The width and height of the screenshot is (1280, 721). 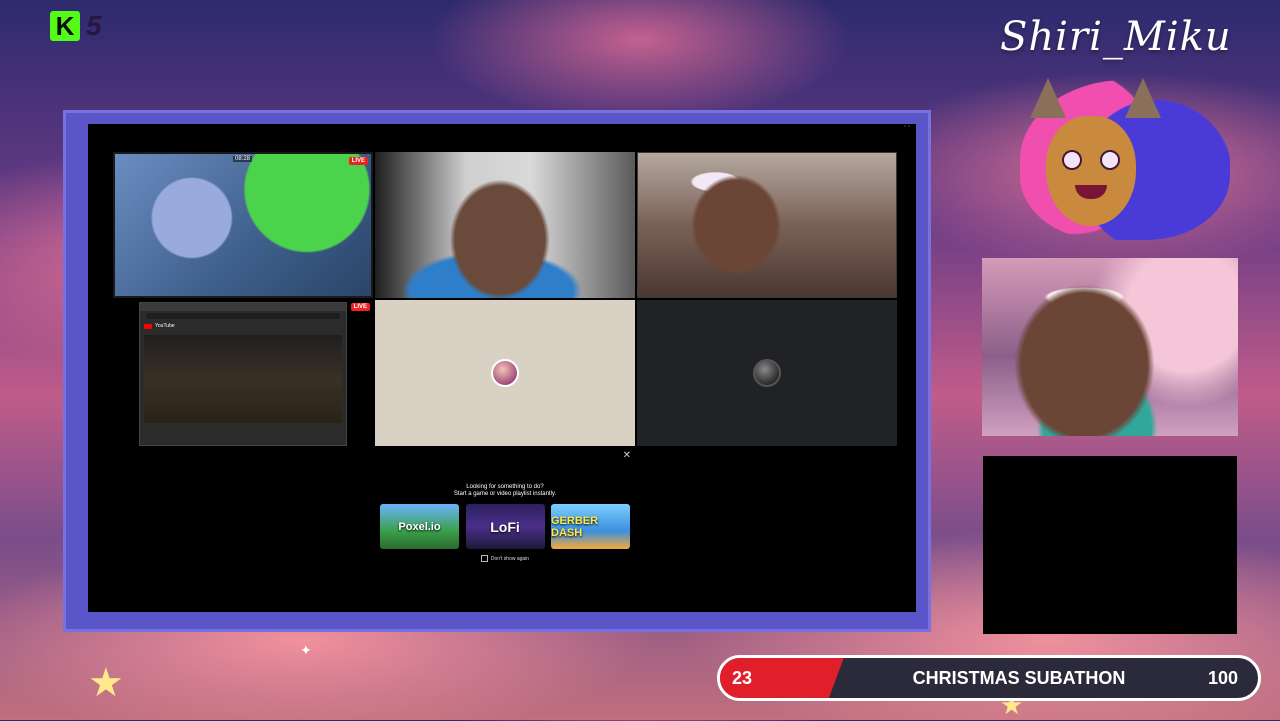 I want to click on empty-overlay-panel, so click(x=1110, y=545).